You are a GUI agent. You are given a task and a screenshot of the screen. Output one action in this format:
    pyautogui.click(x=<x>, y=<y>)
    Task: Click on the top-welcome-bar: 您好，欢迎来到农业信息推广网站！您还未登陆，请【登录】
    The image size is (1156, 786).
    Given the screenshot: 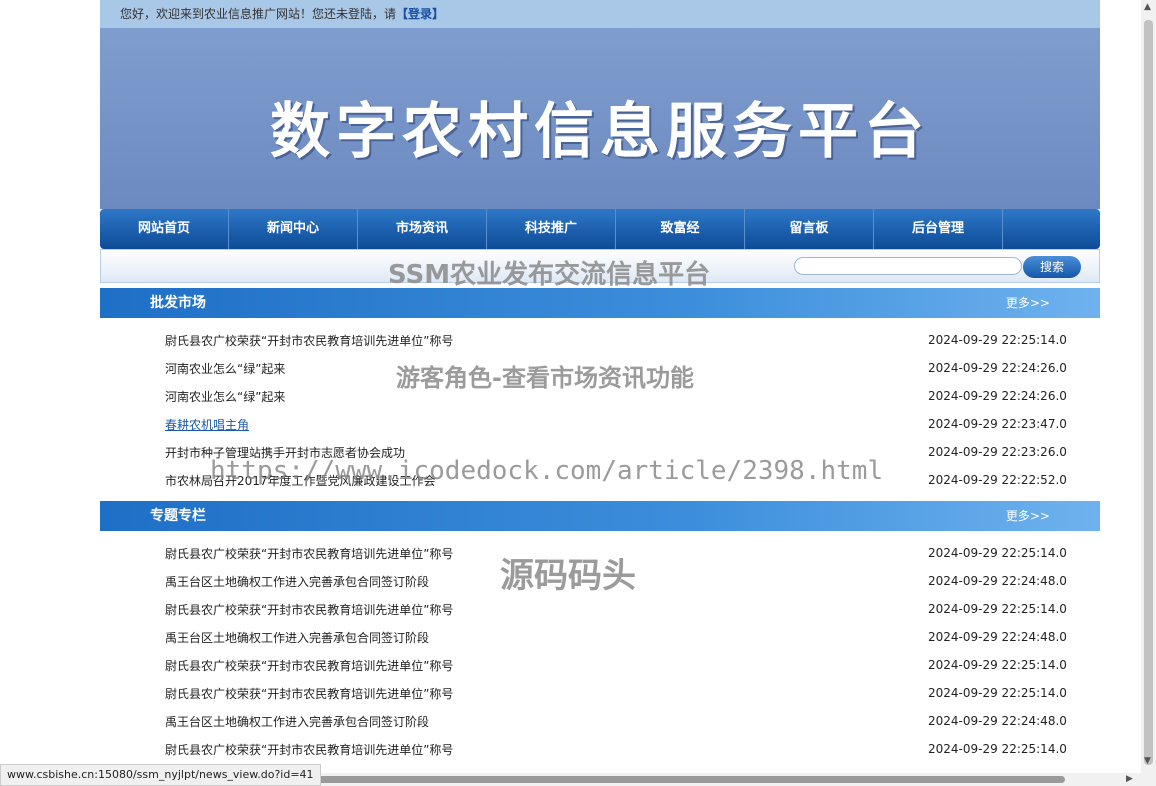 What is the action you would take?
    pyautogui.click(x=600, y=14)
    